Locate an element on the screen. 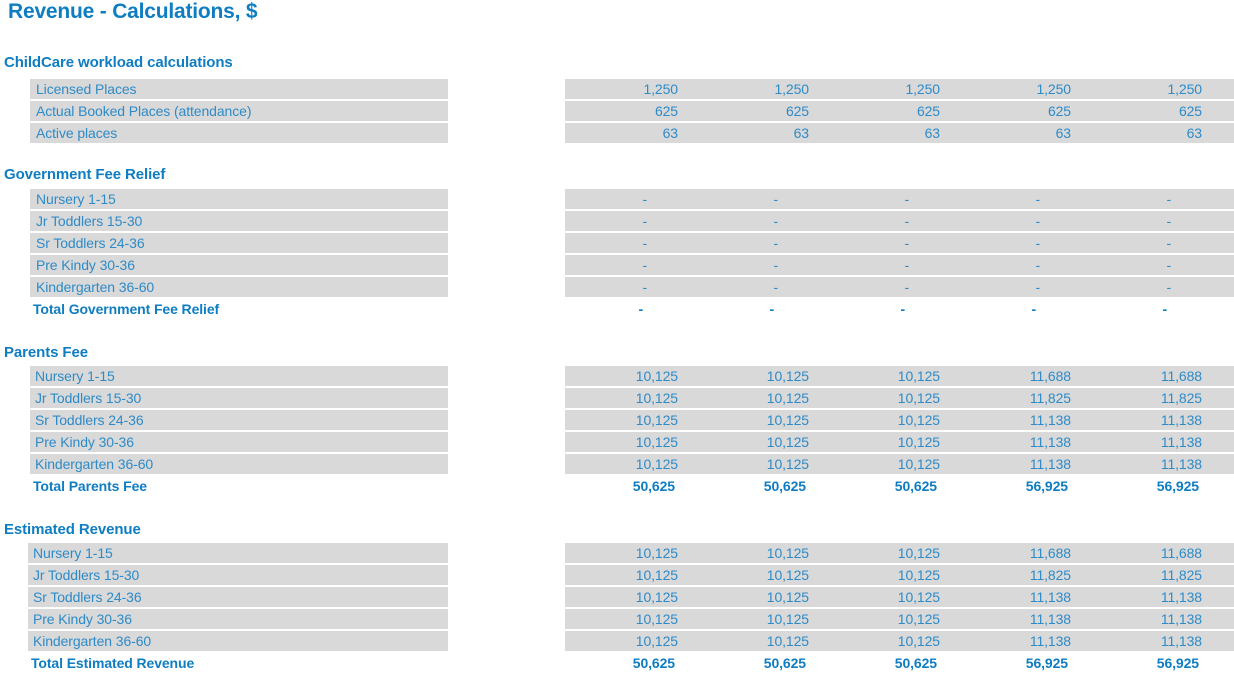 The height and width of the screenshot is (682, 1234). table-row: Pre Kindy 30-36- - - - - is located at coordinates (617, 266).